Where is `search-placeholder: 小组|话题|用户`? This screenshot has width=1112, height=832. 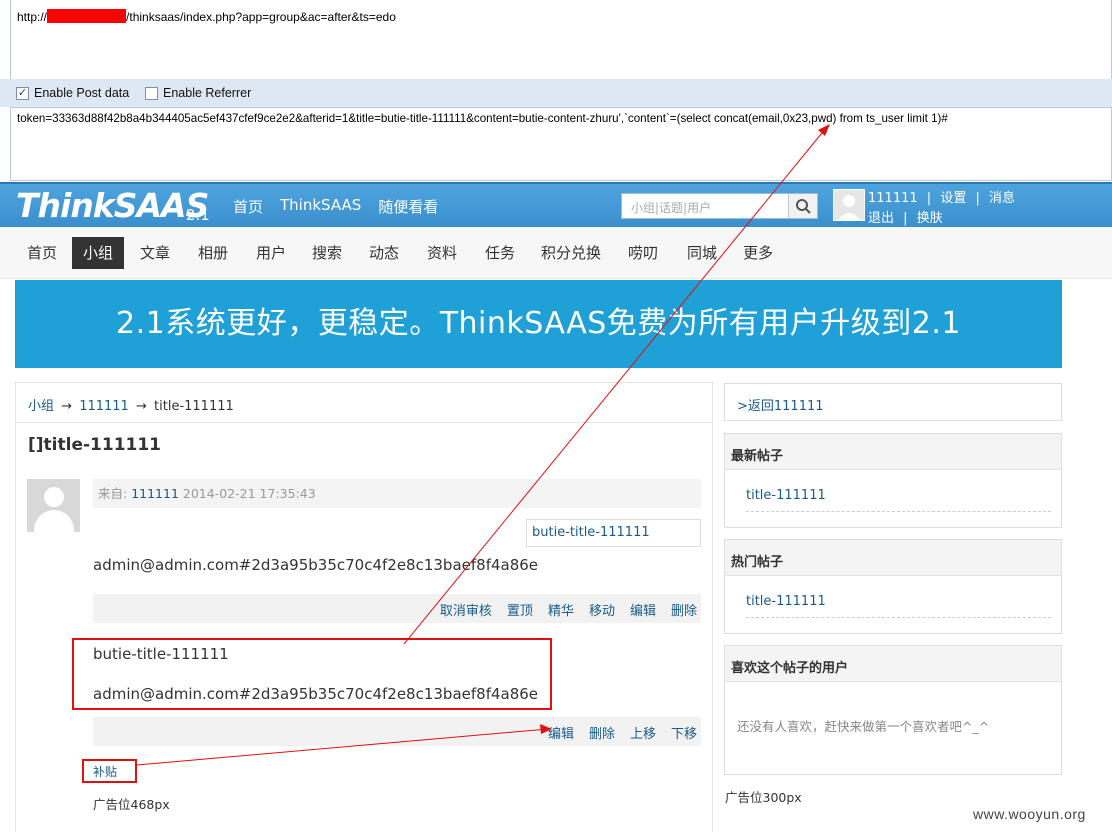
search-placeholder: 小组|话题|用户 is located at coordinates (671, 208).